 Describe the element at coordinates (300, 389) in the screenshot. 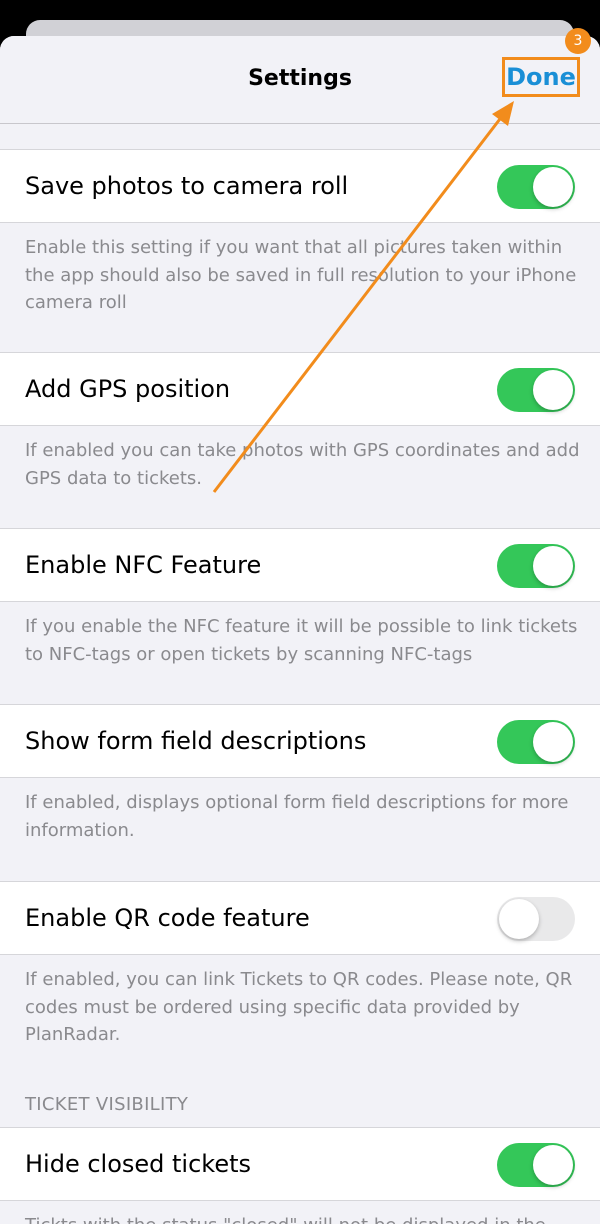

I see `setting-row-gps: Add GPS position` at that location.